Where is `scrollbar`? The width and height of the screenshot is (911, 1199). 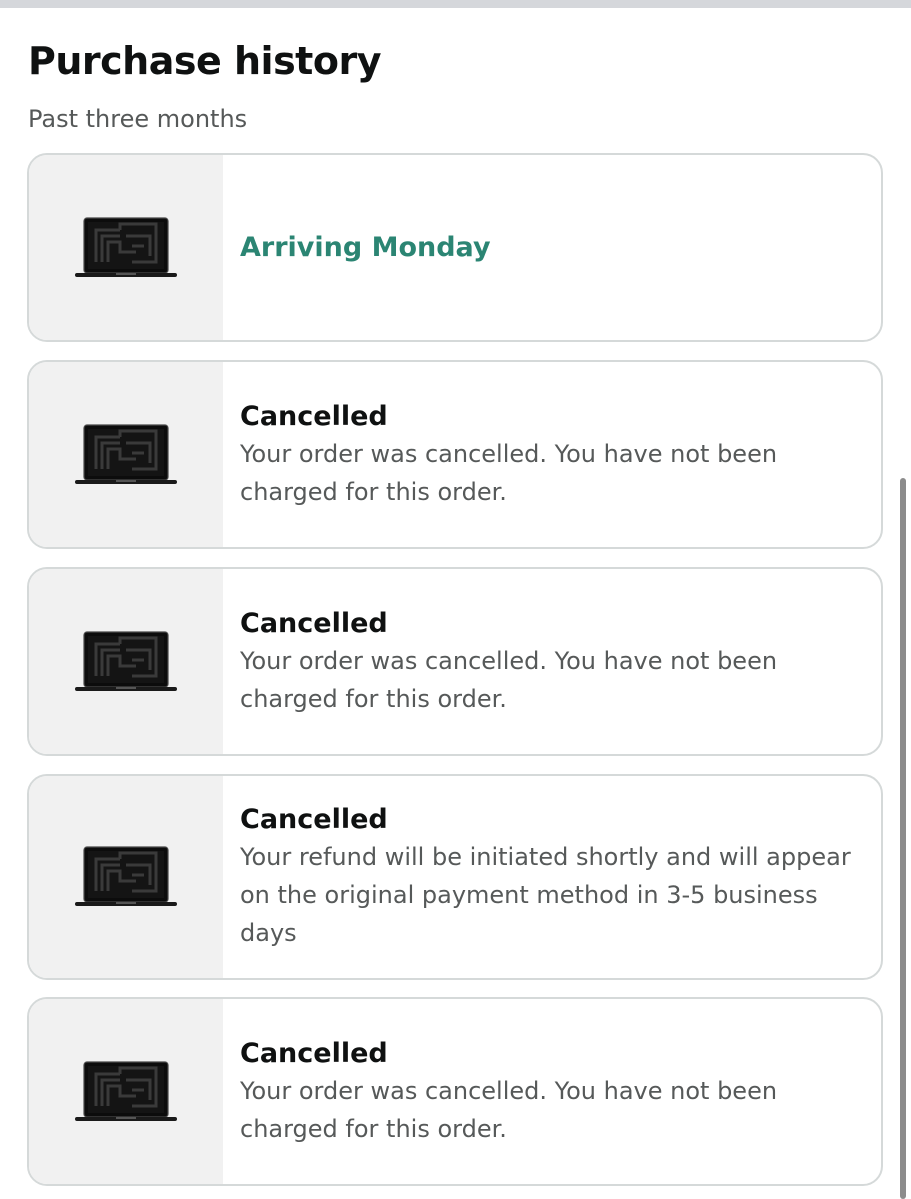 scrollbar is located at coordinates (903, 838).